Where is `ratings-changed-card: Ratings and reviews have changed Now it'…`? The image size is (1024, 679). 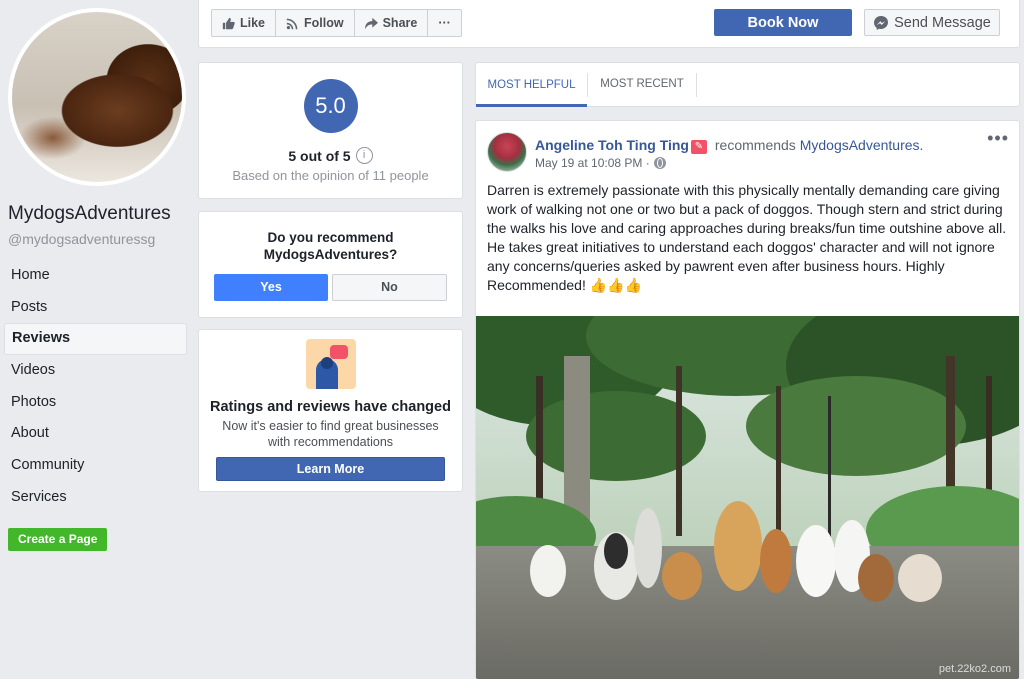 ratings-changed-card: Ratings and reviews have changed Now it'… is located at coordinates (330, 410).